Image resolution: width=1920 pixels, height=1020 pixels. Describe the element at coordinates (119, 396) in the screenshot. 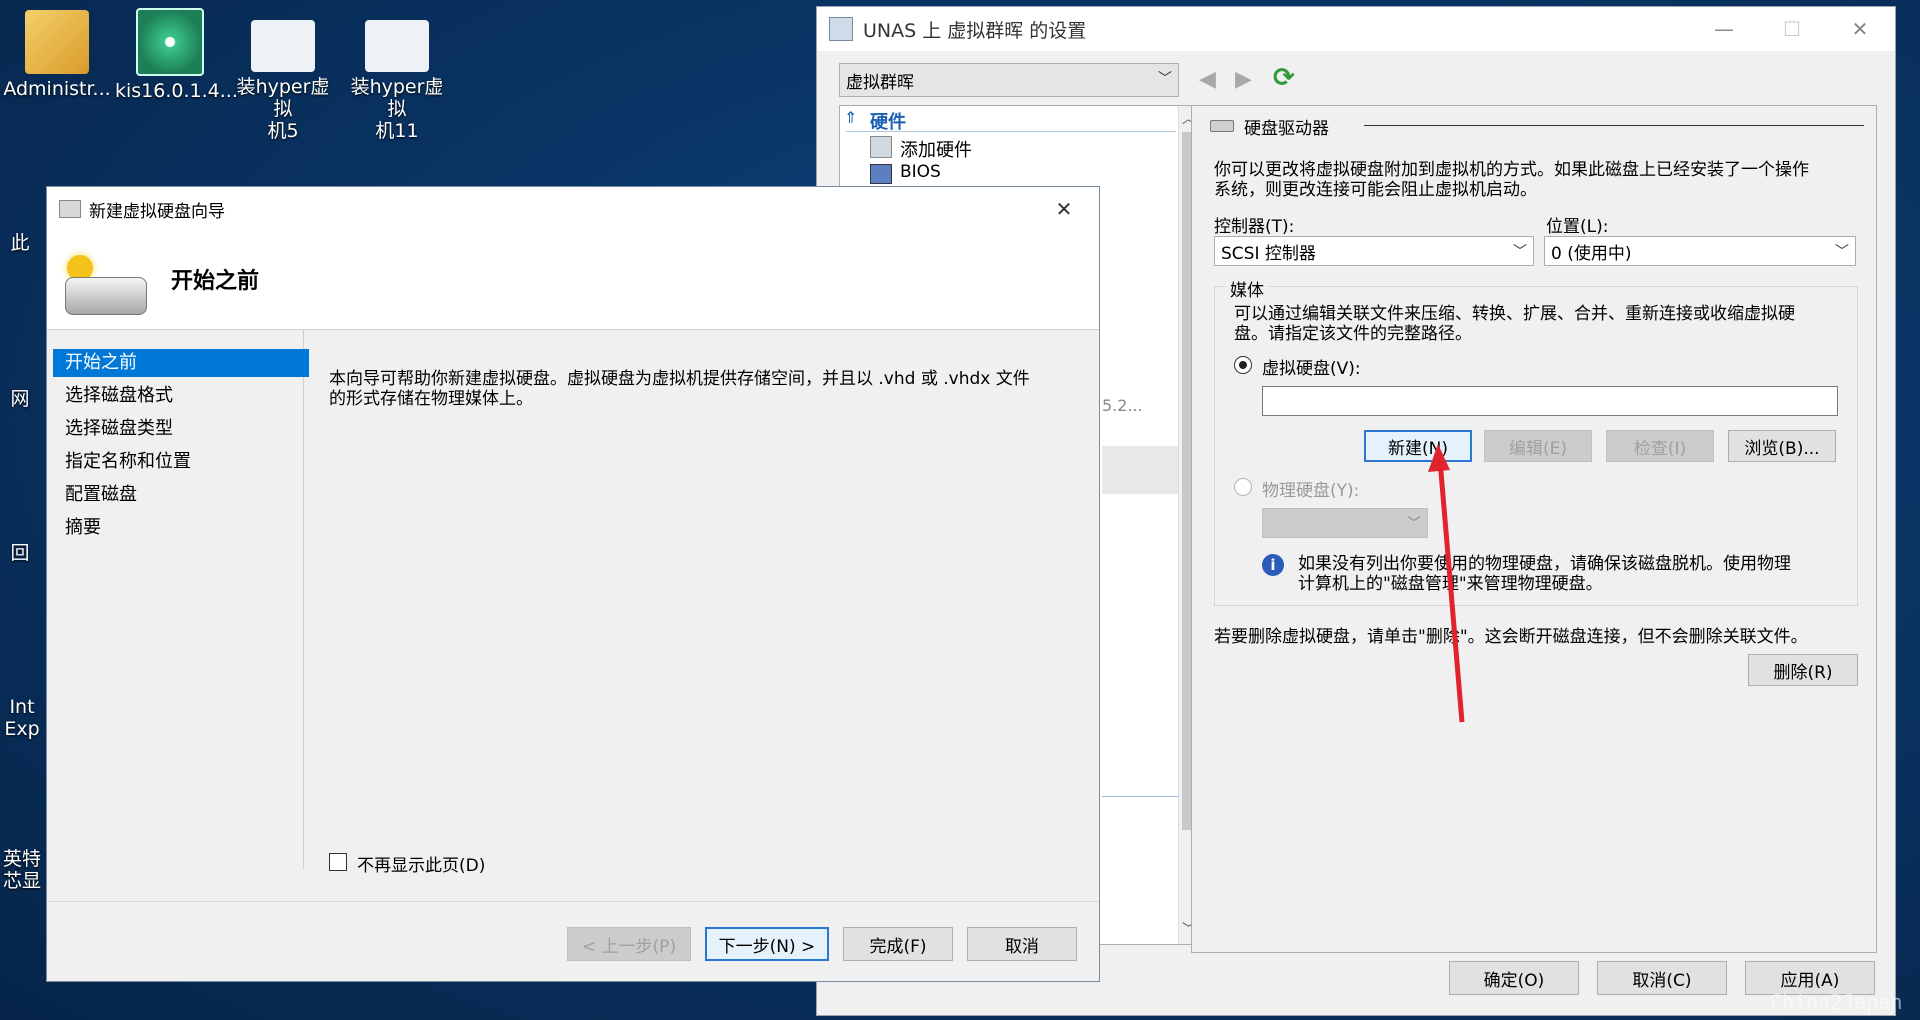

I see `wizard-step-2: 选择磁盘格式` at that location.